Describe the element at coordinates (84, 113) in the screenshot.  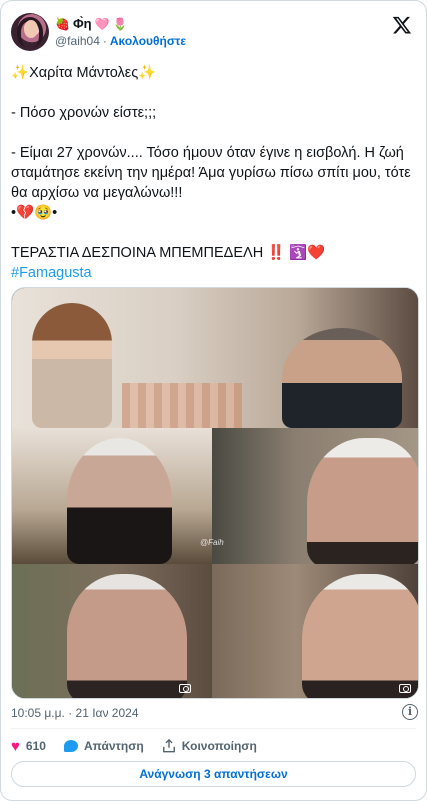
I see `question-line: - Πόσο χρονών είστε;;;` at that location.